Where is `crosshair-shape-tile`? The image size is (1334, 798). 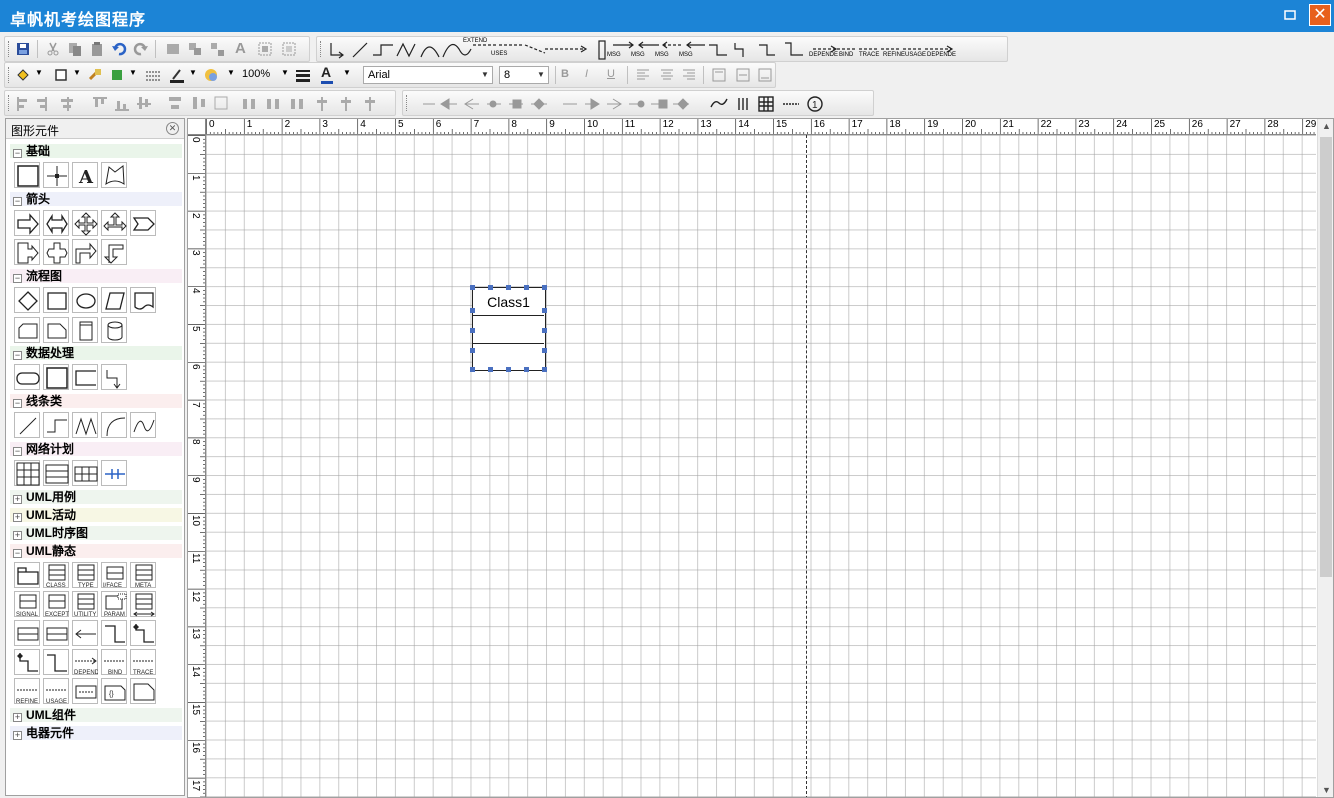 crosshair-shape-tile is located at coordinates (56, 175).